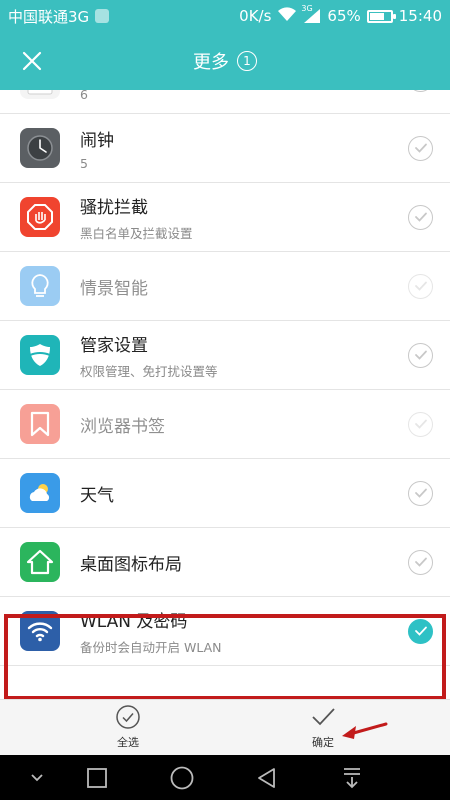  Describe the element at coordinates (311, 14) in the screenshot. I see `signal-icon: 3G` at that location.